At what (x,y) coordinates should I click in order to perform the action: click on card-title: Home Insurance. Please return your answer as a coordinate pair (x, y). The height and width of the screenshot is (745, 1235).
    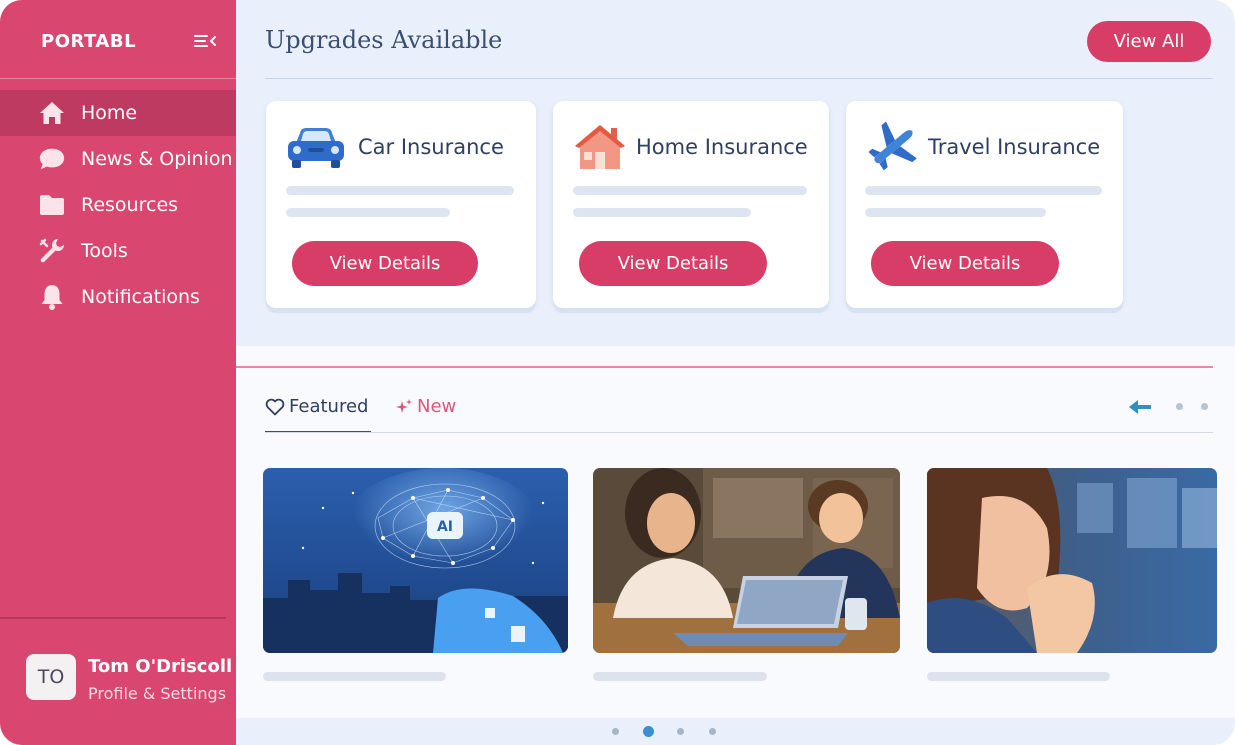
    Looking at the image, I should click on (722, 147).